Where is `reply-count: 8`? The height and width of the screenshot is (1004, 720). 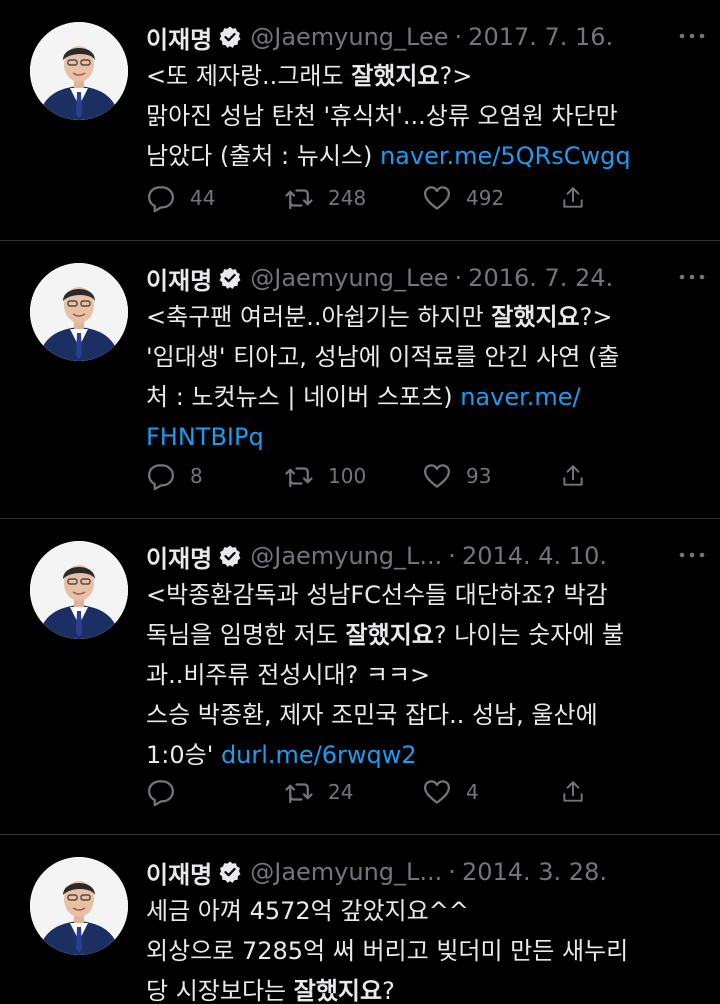 reply-count: 8 is located at coordinates (196, 476).